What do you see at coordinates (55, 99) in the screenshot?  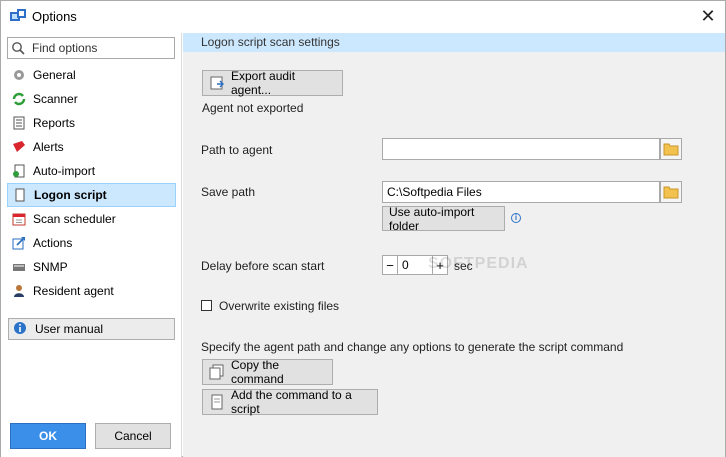 I see `sidebar-item-label: Scanner` at bounding box center [55, 99].